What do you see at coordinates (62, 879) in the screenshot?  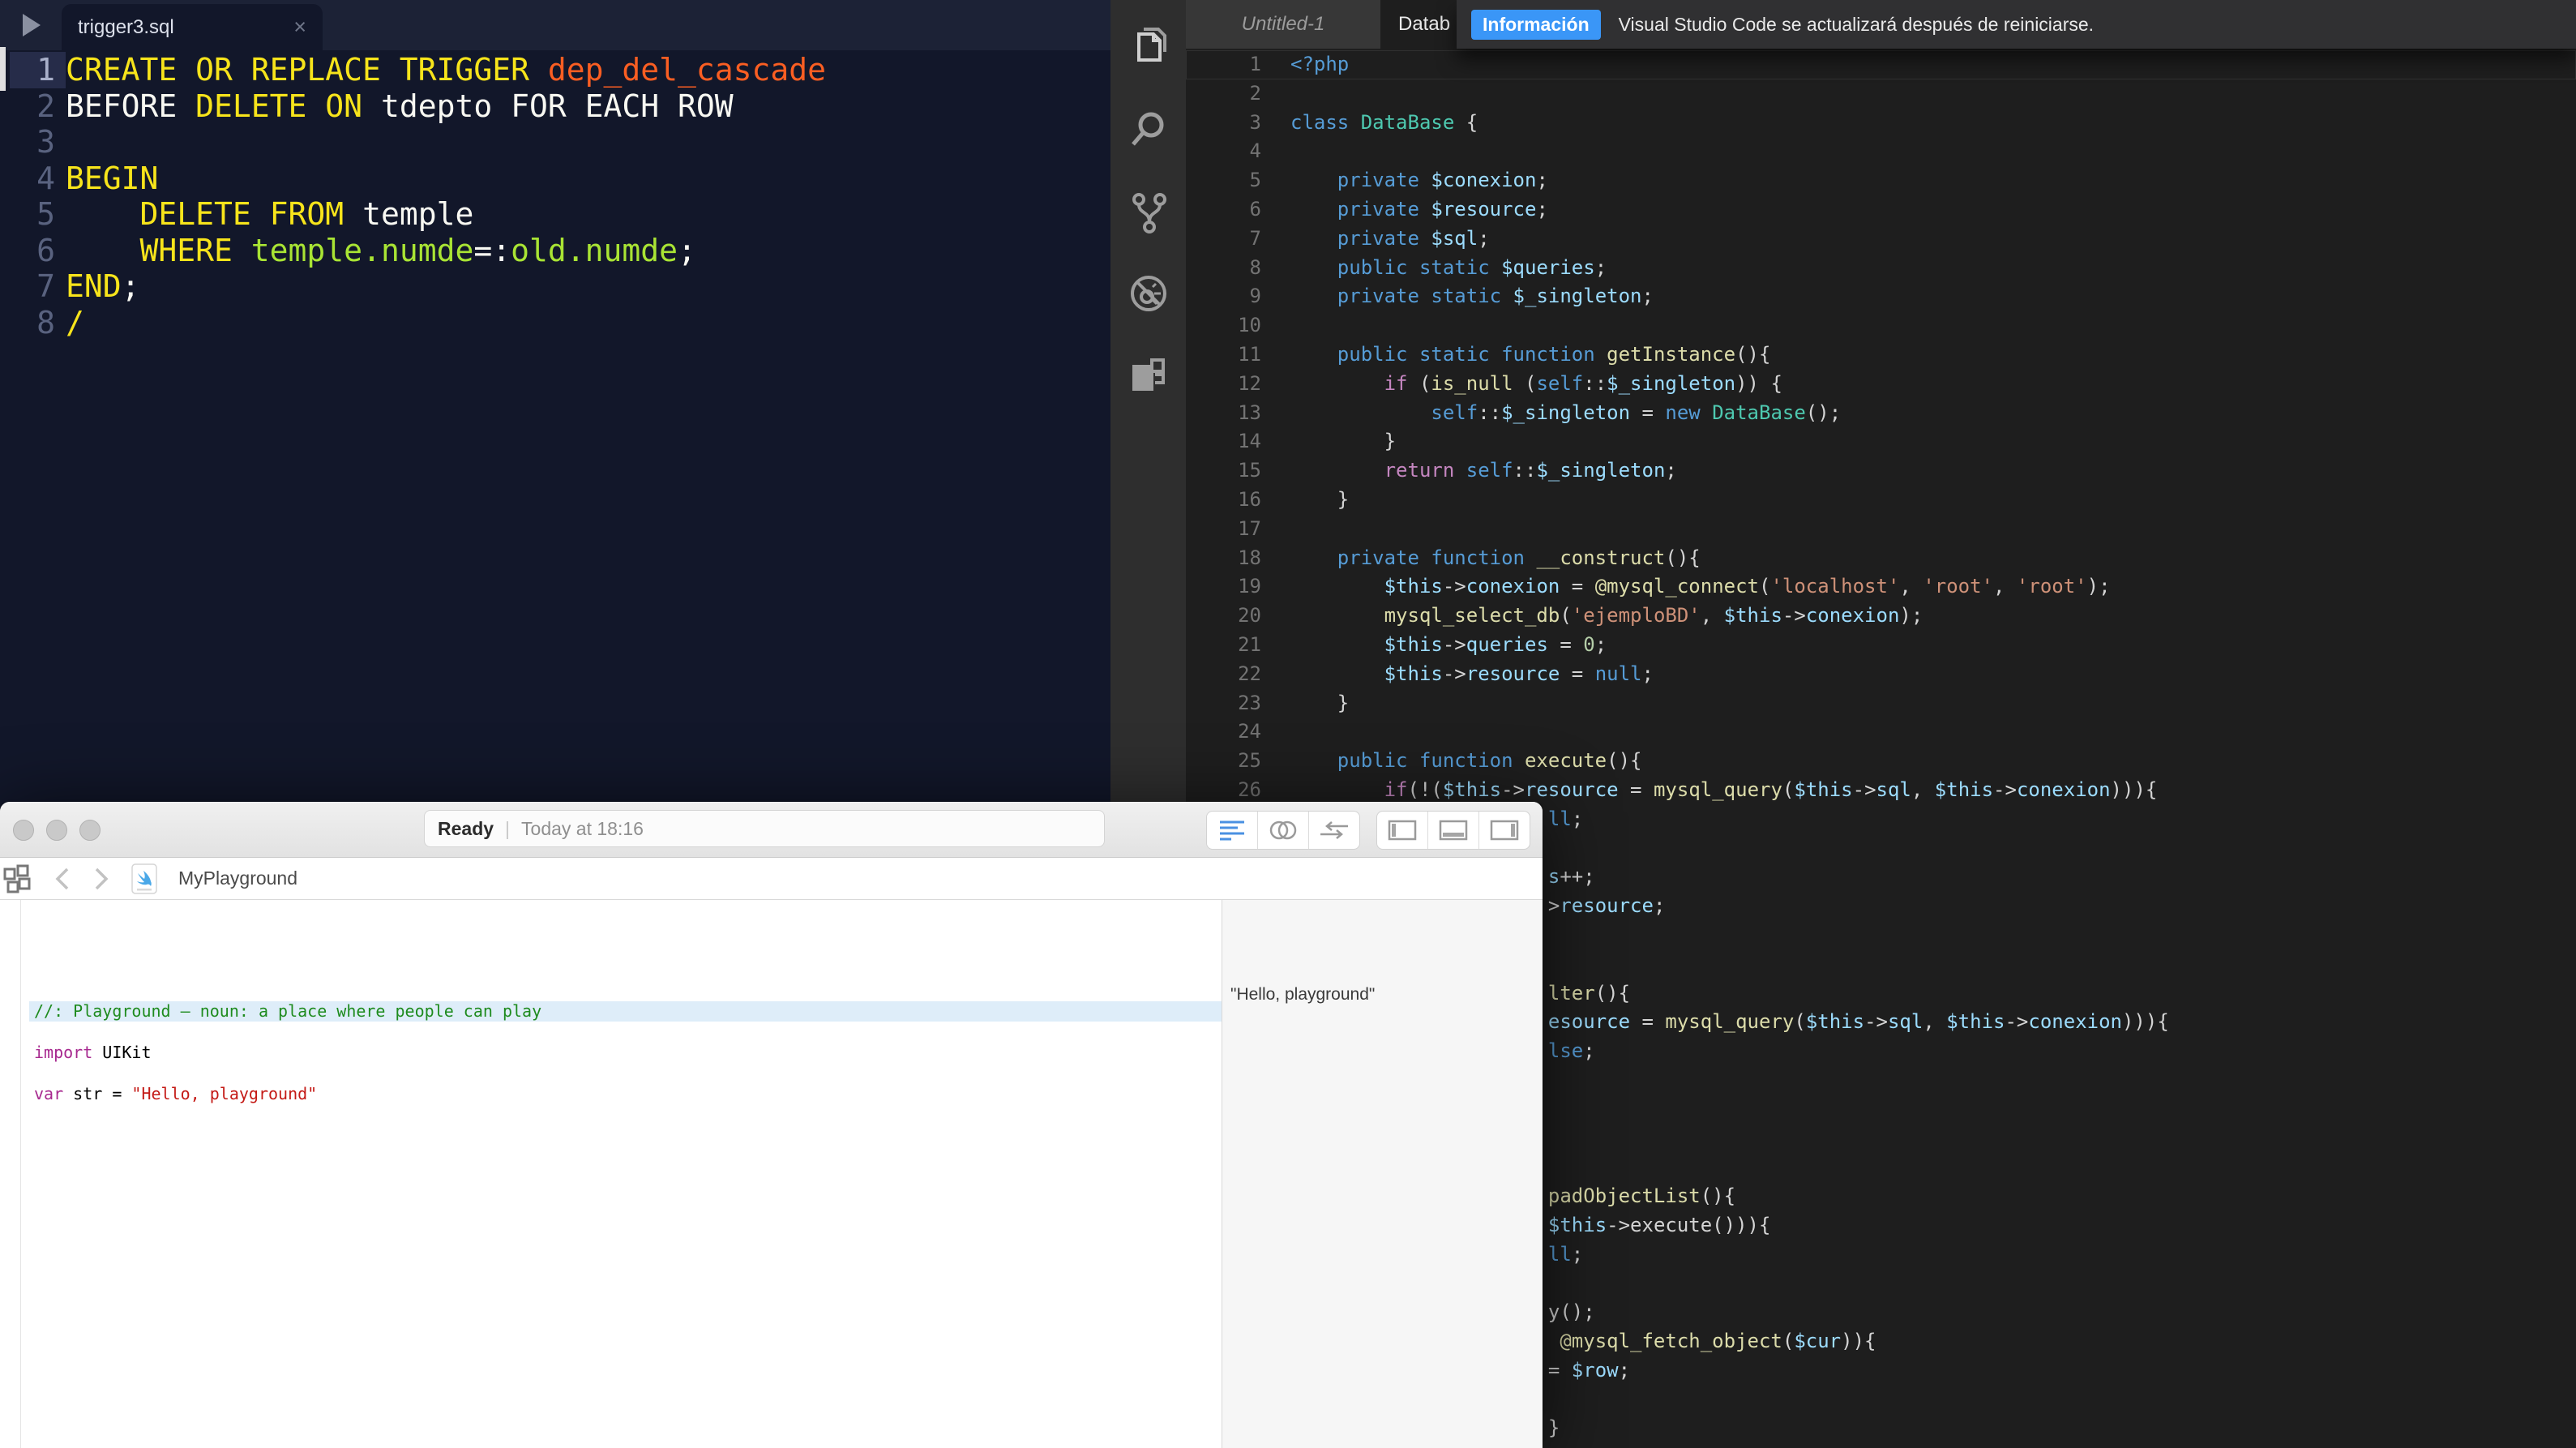 I see `go-back-icon` at bounding box center [62, 879].